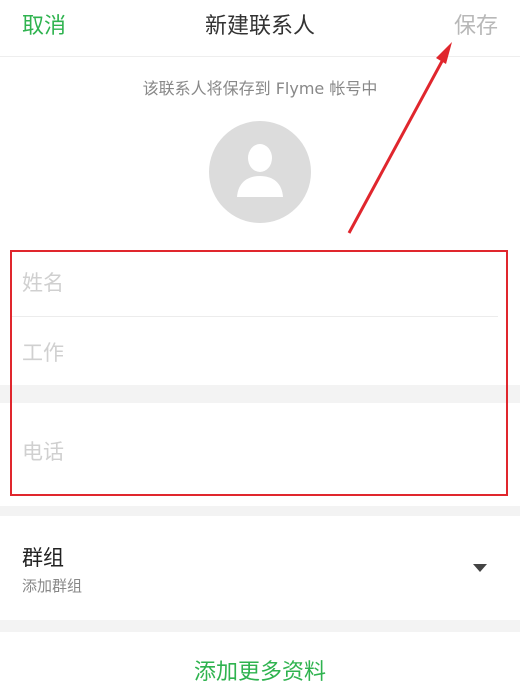  I want to click on account-note: 该联系人将保存到 Flyme 帐号中, so click(260, 88).